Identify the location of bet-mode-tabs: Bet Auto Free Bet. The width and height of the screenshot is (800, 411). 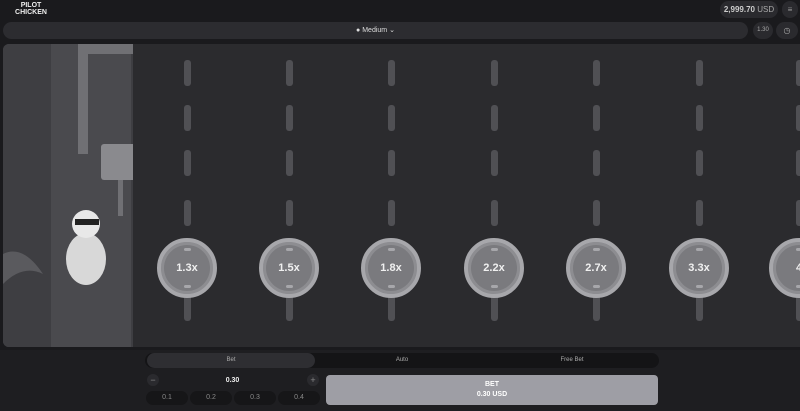
(402, 360).